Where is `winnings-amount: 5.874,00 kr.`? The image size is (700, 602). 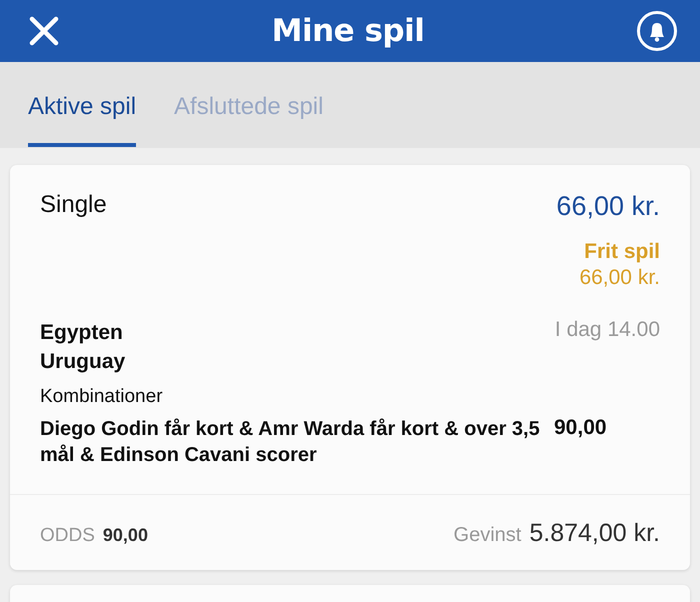 winnings-amount: 5.874,00 kr. is located at coordinates (594, 533).